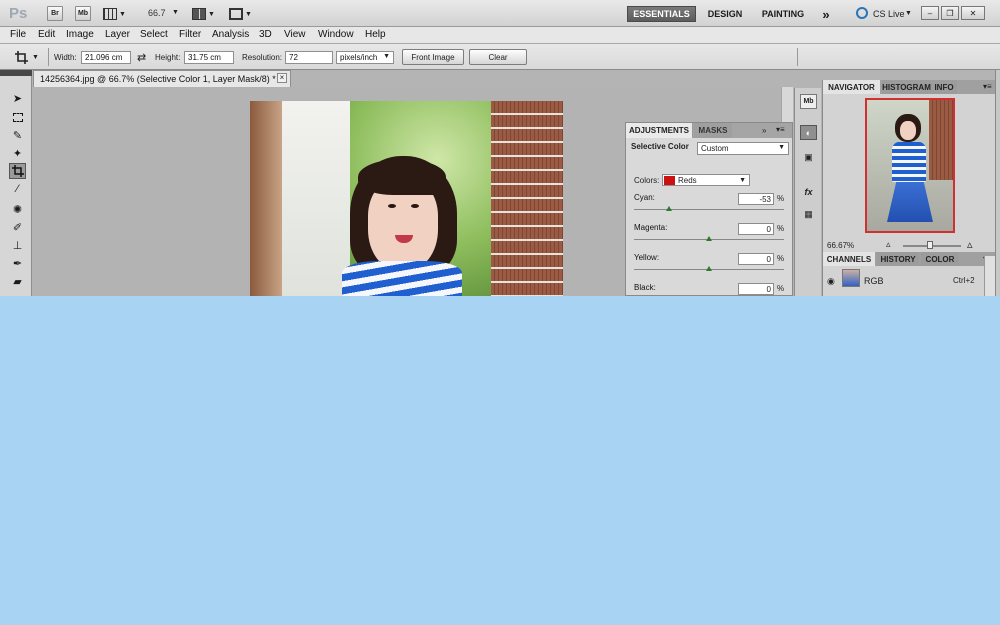  Describe the element at coordinates (17, 153) in the screenshot. I see `quick-selection-tool-icon: ✦` at that location.